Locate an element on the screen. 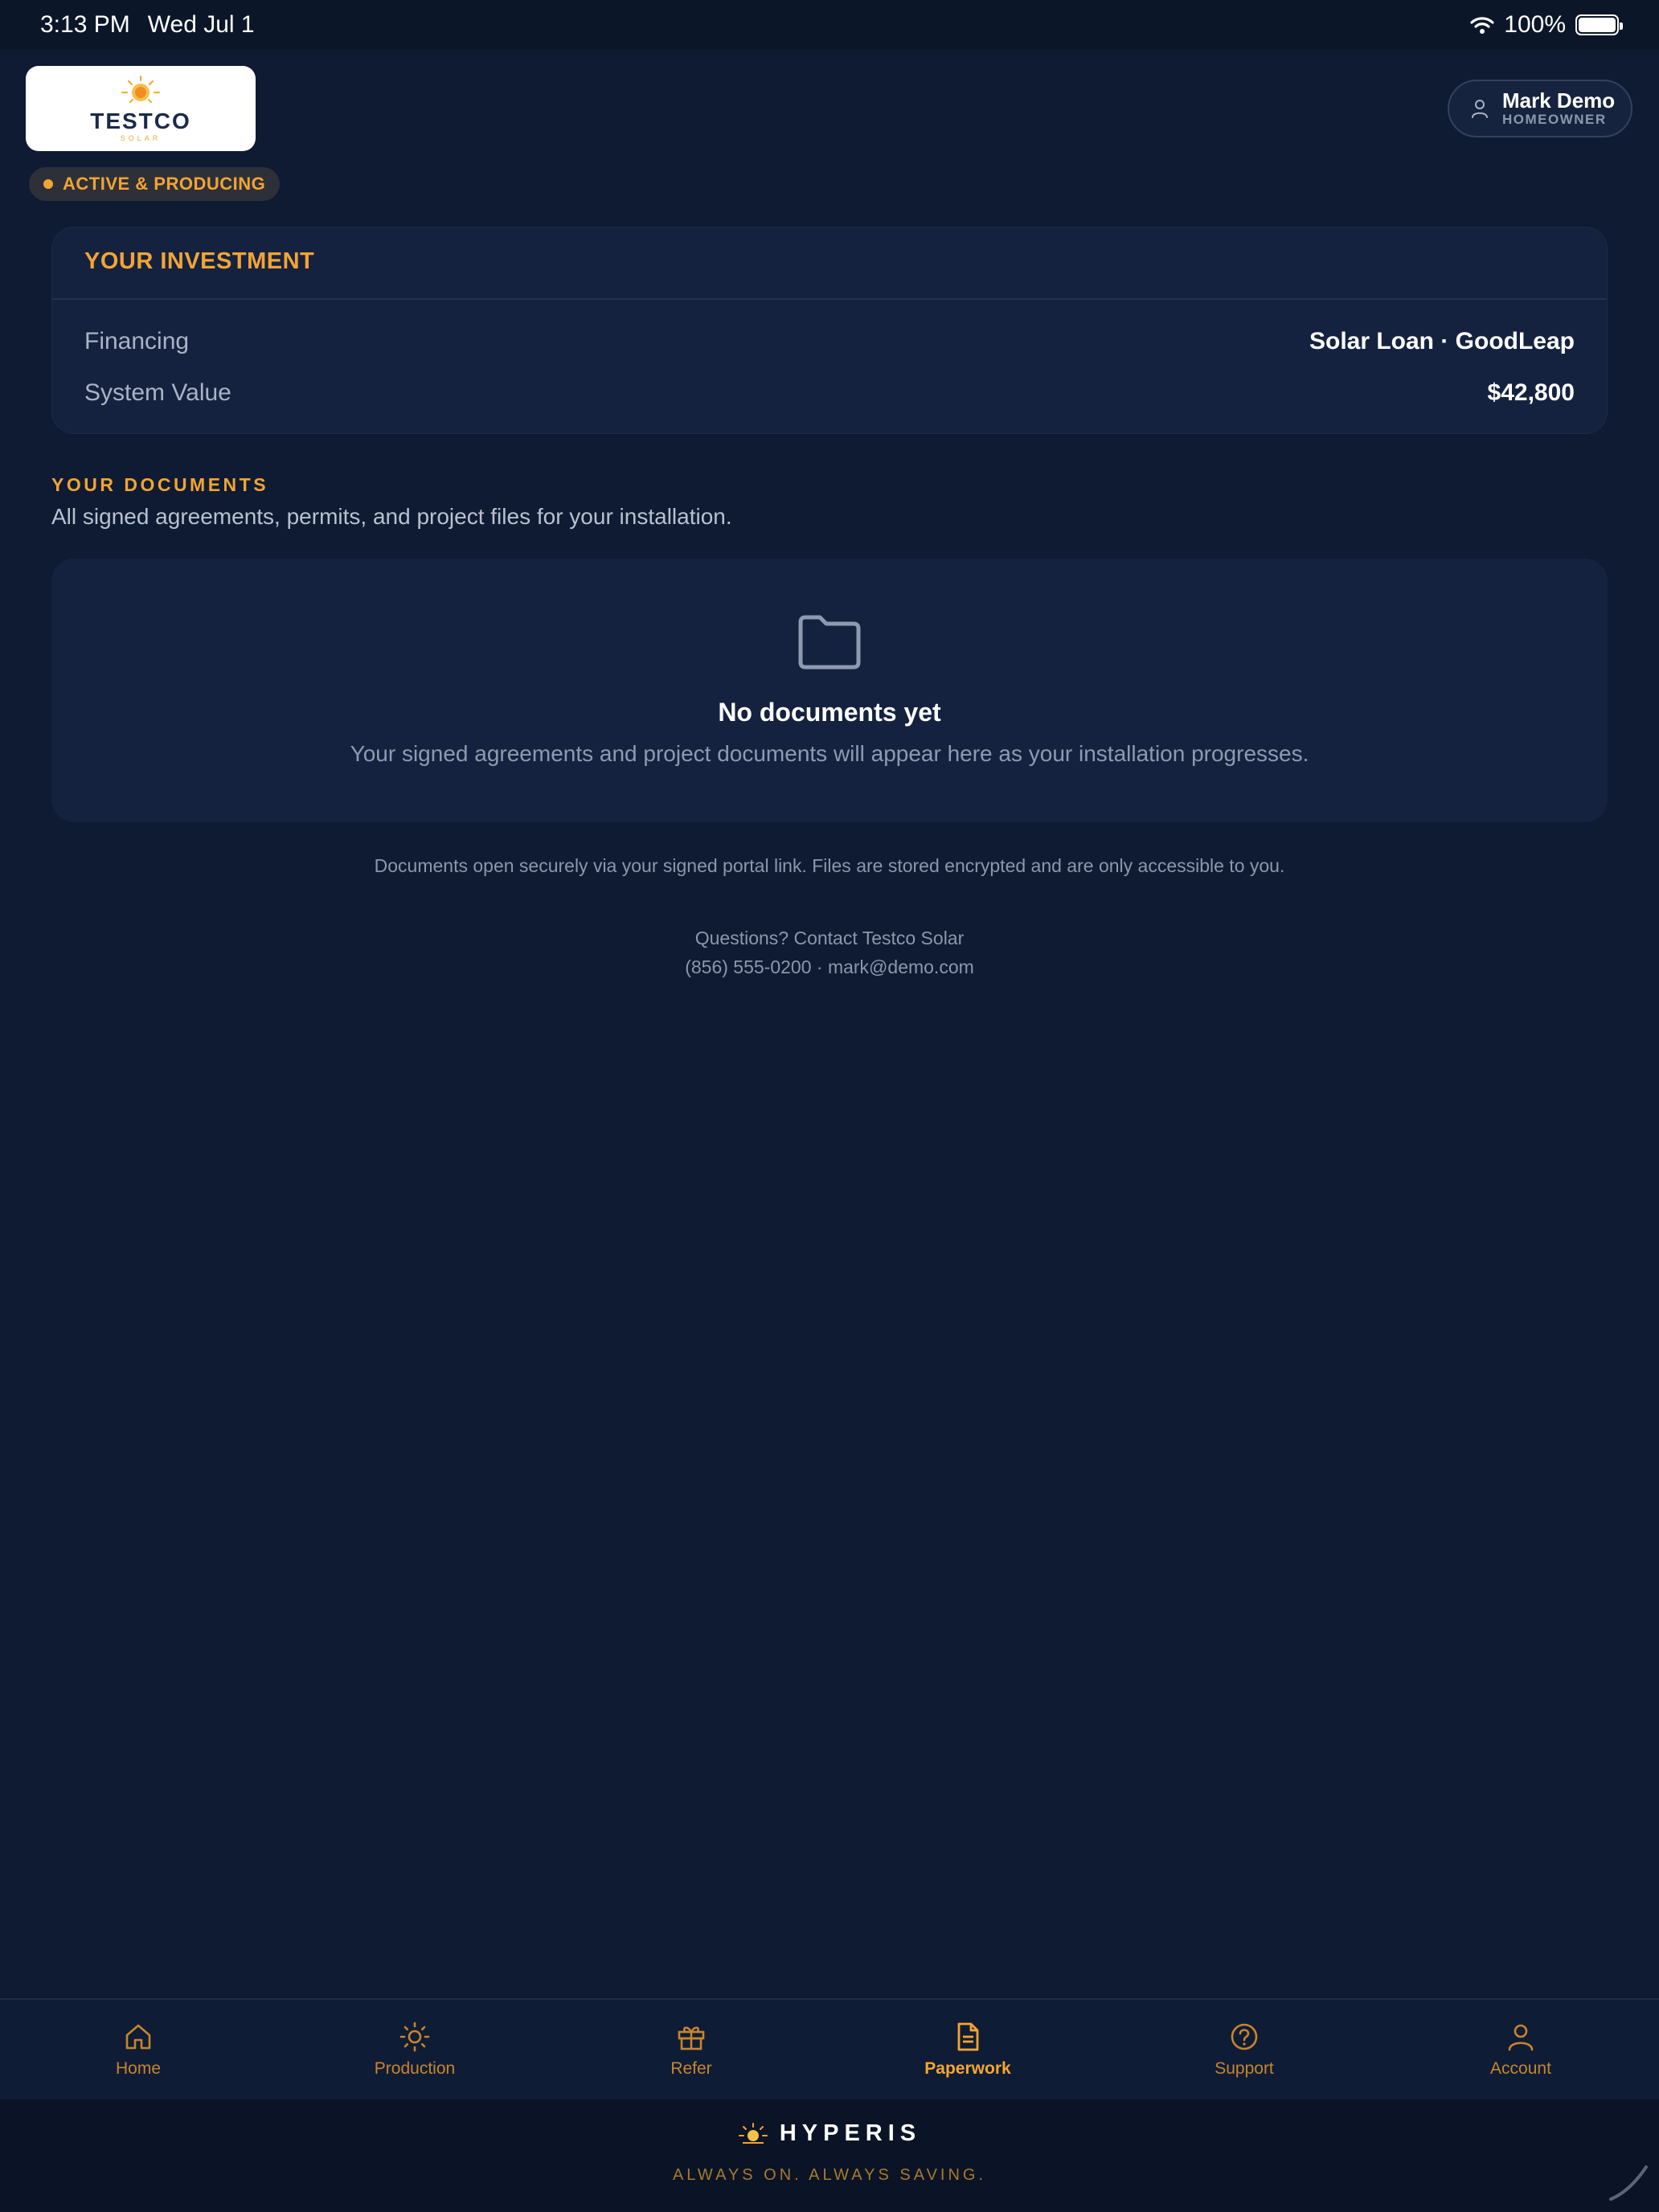 This screenshot has height=2212, width=1659. gift-icon is located at coordinates (691, 2038).